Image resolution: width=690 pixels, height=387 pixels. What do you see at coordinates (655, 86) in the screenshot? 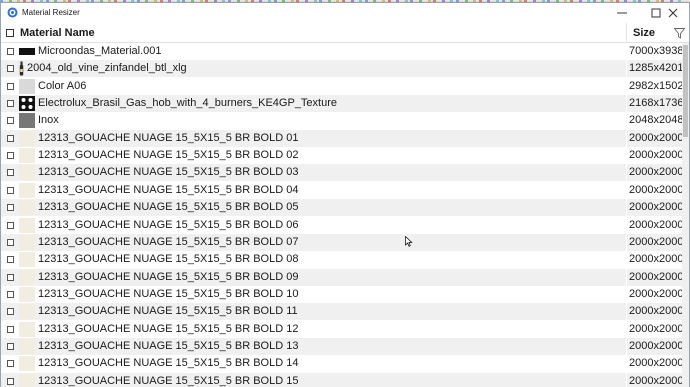
I see `material-size: 2982x1502` at bounding box center [655, 86].